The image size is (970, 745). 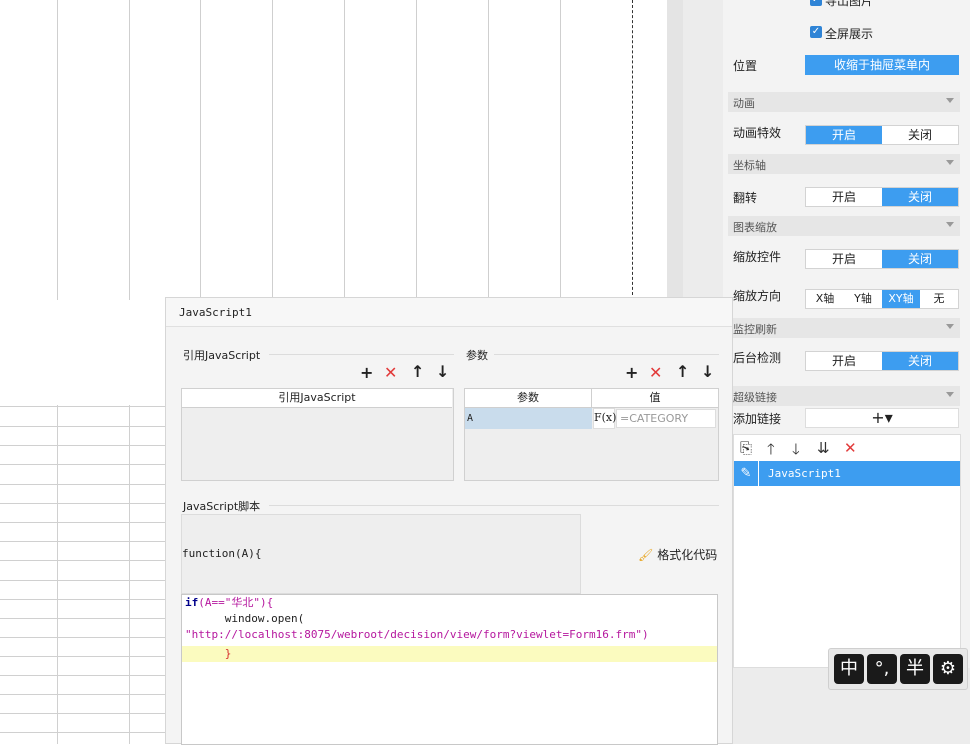 What do you see at coordinates (901, 299) in the screenshot?
I see `zoom-dir-xy-option: XY轴` at bounding box center [901, 299].